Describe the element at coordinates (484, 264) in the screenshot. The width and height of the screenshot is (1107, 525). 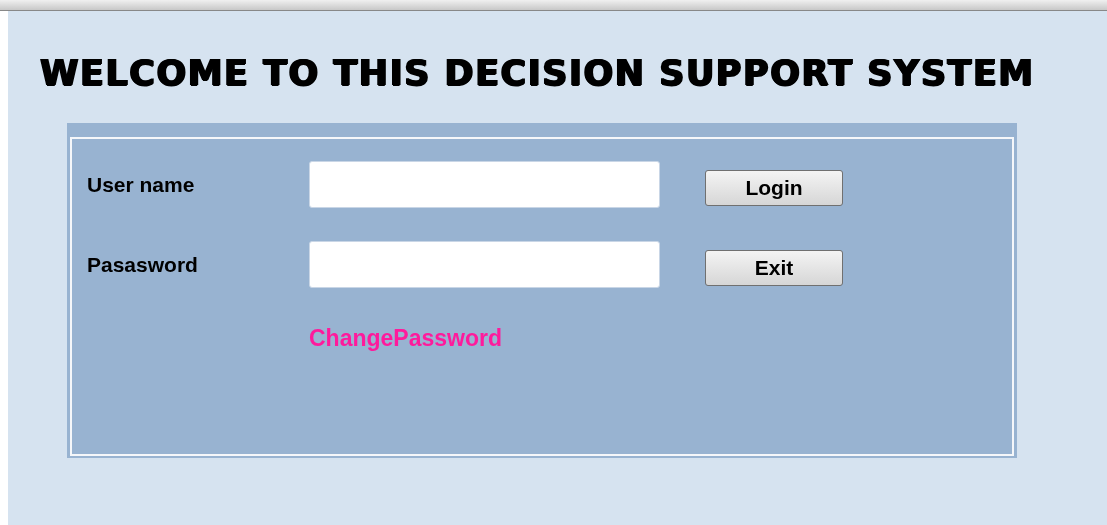
I see `password-field` at that location.